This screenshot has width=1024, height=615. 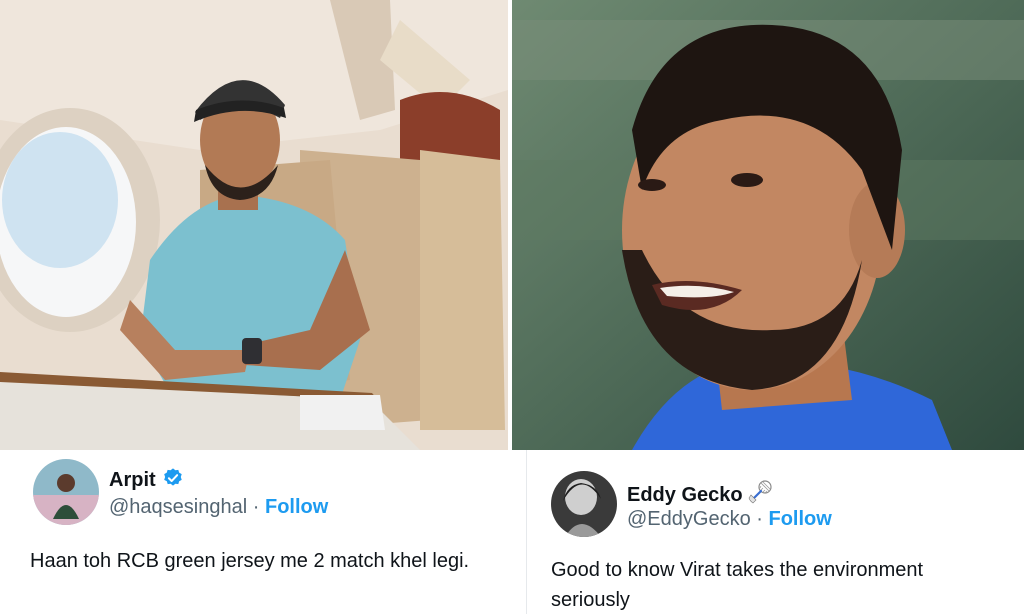 I want to click on handle: @EddyGecko, so click(x=689, y=519).